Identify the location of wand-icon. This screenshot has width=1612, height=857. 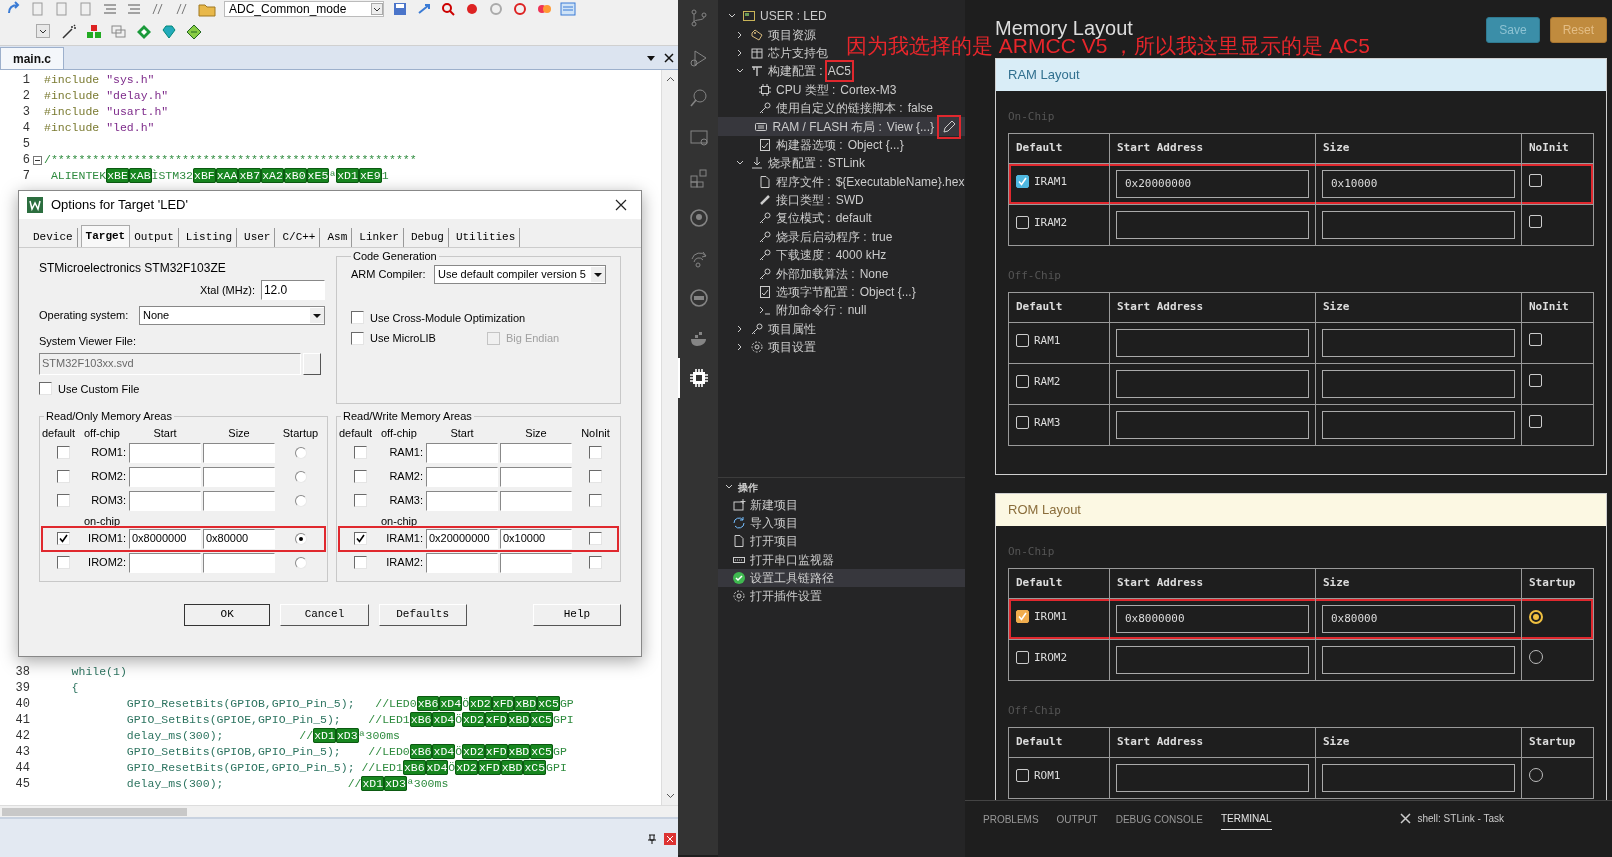
(69, 31).